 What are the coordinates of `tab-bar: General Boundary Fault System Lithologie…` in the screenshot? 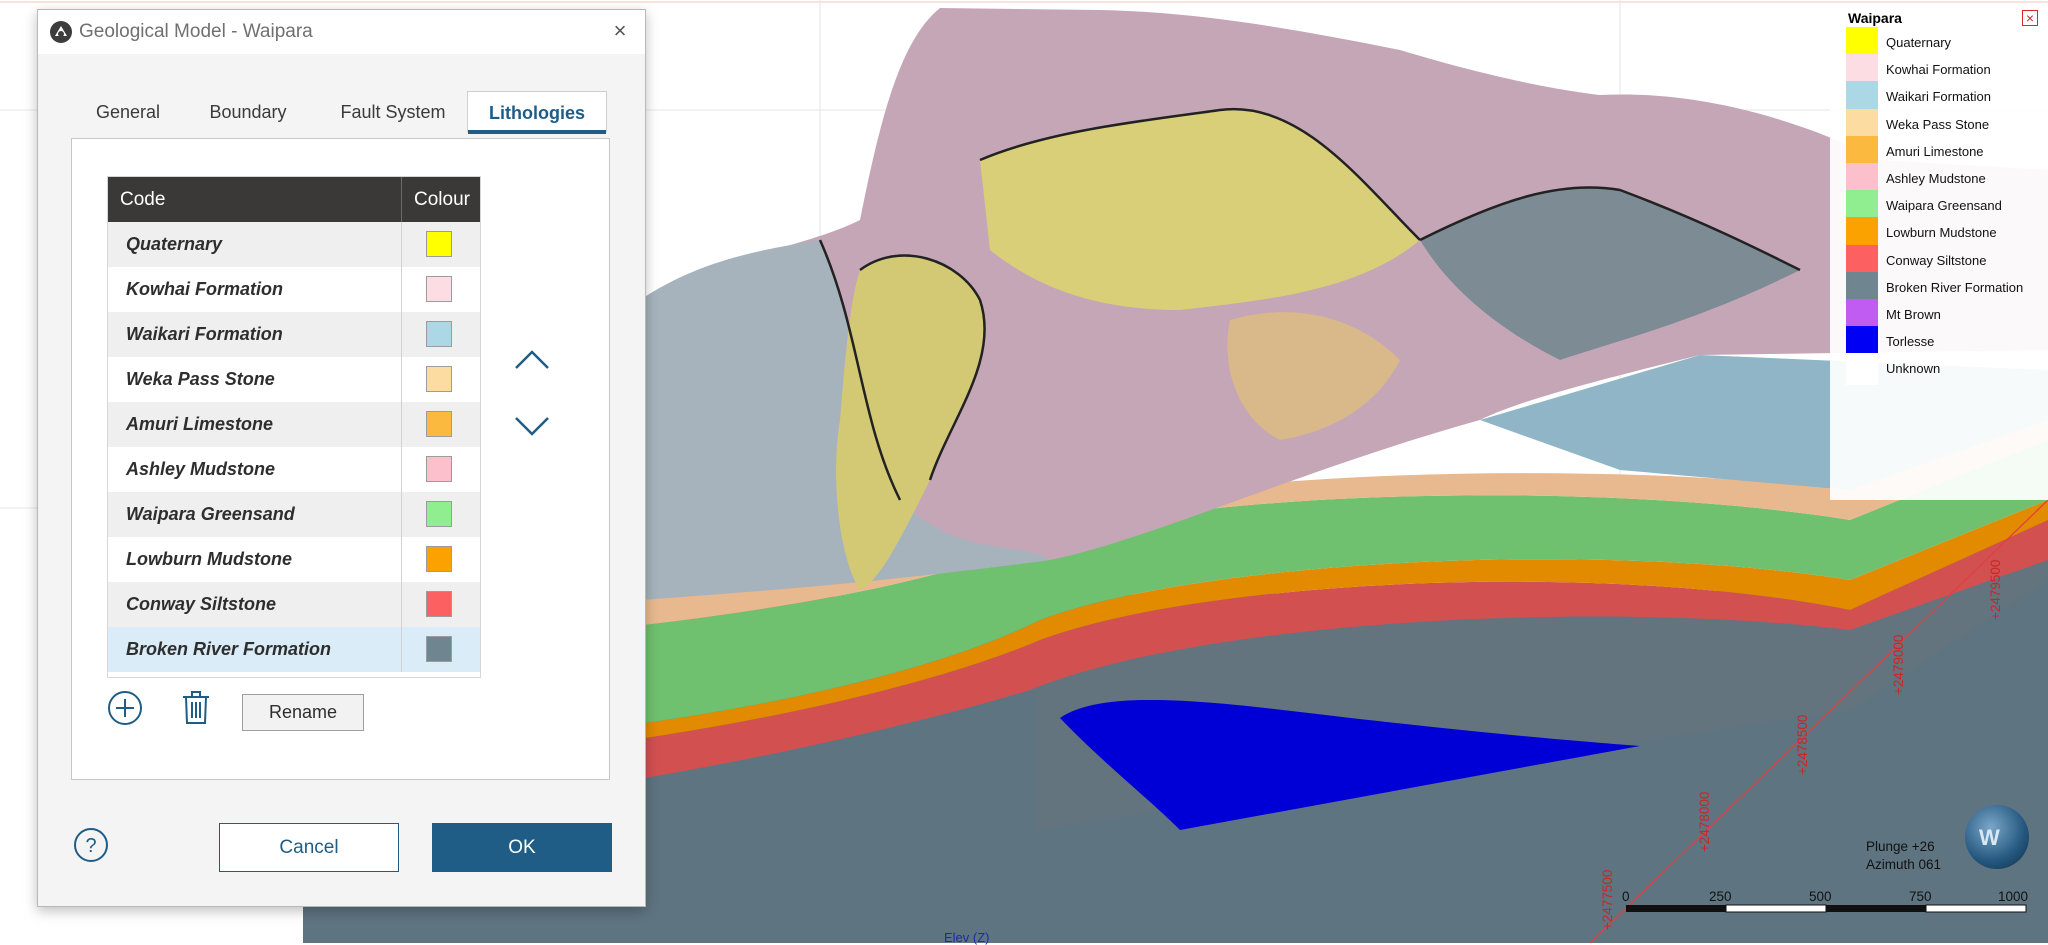 It's located at (341, 112).